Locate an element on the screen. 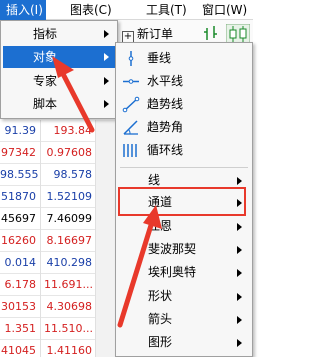 The height and width of the screenshot is (357, 320). bid-cell: 16260 is located at coordinates (18, 240).